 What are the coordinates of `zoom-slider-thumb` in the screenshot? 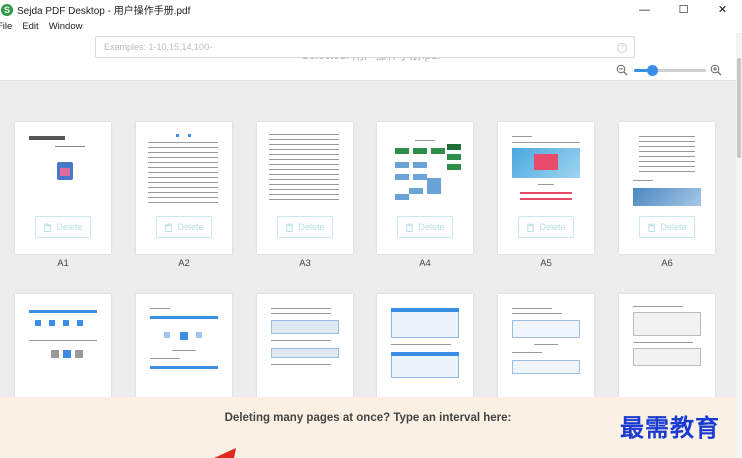 It's located at (652, 70).